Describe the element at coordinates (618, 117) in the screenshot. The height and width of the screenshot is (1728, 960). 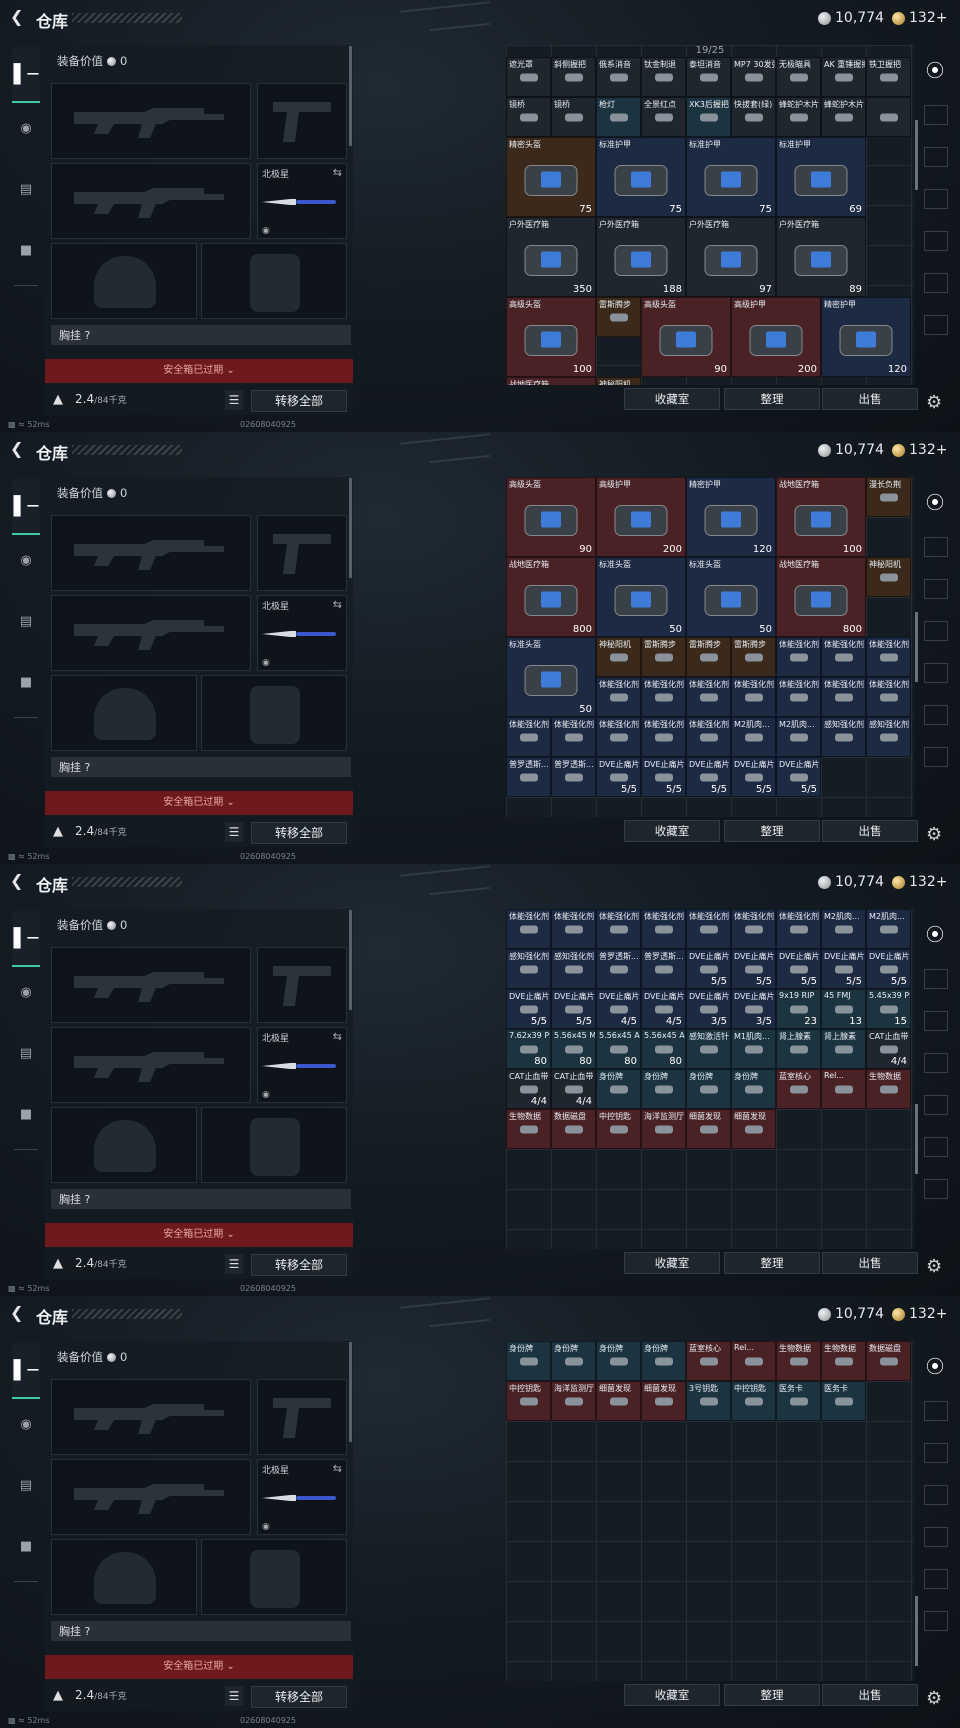
I see `stash-item: 枪灯` at that location.